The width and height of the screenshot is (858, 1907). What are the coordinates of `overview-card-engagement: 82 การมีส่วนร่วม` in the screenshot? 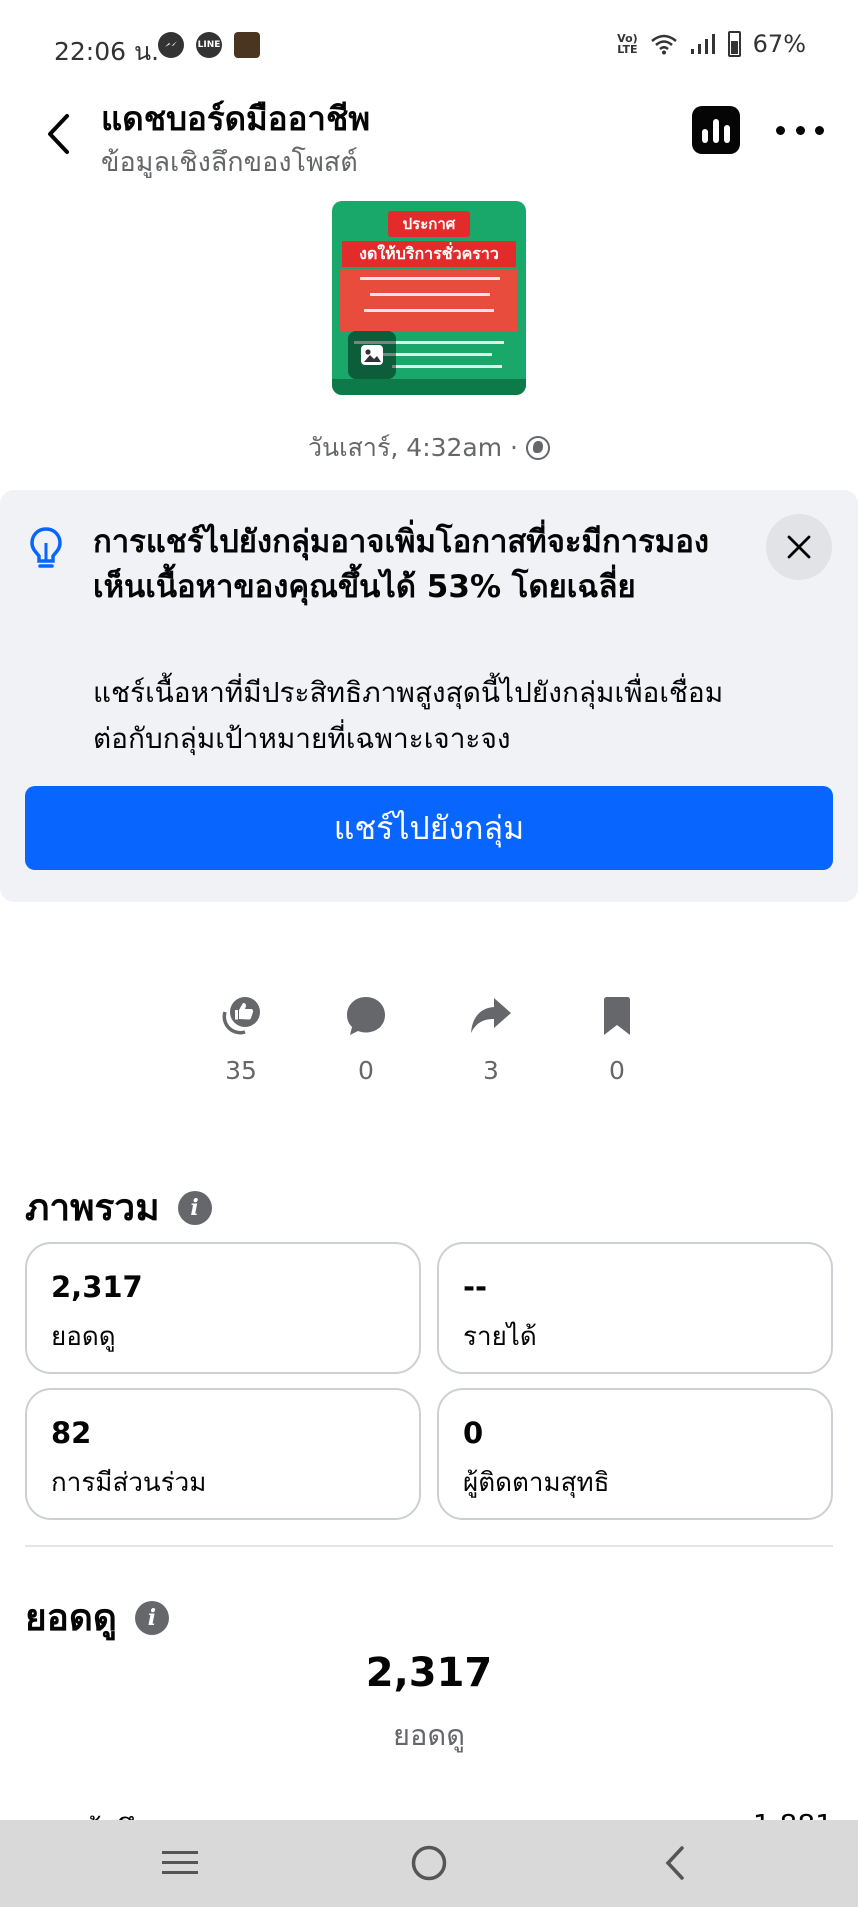 It's located at (223, 1454).